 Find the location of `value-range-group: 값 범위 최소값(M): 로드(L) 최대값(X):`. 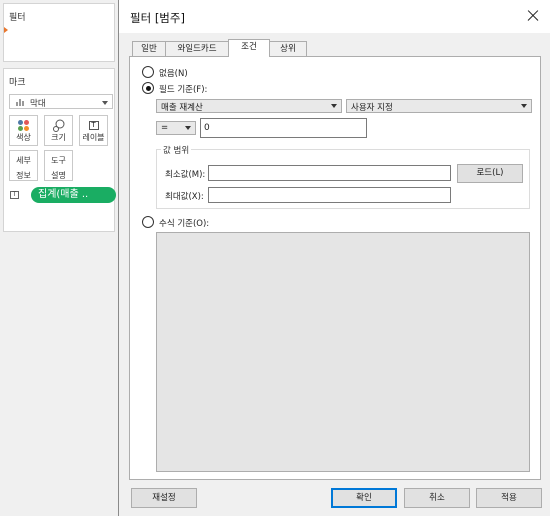

value-range-group: 값 범위 최소값(M): 로드(L) 최대값(X): is located at coordinates (343, 176).